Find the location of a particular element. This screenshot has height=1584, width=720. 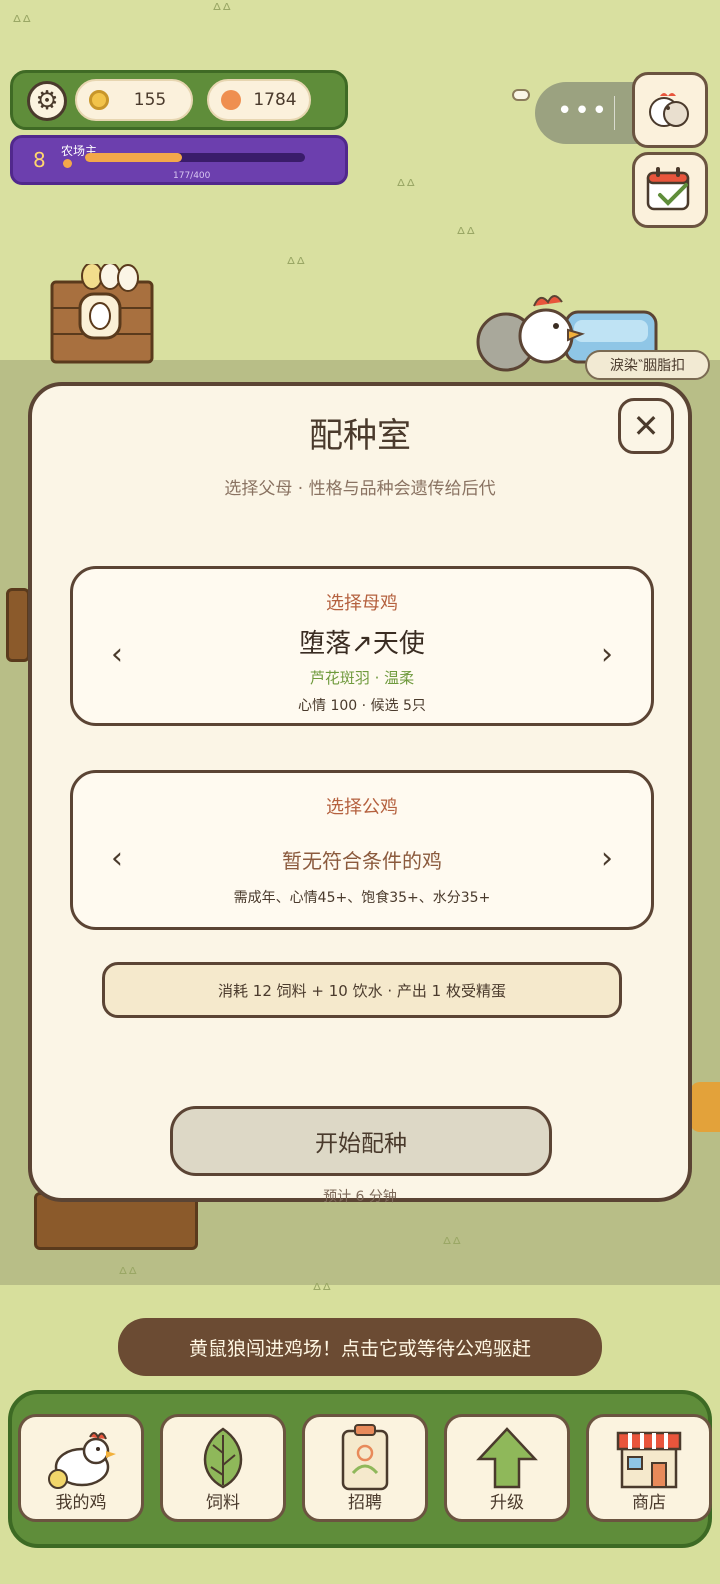

chicken-name-tag: 淚染‶胭脂扣 is located at coordinates (647, 365).